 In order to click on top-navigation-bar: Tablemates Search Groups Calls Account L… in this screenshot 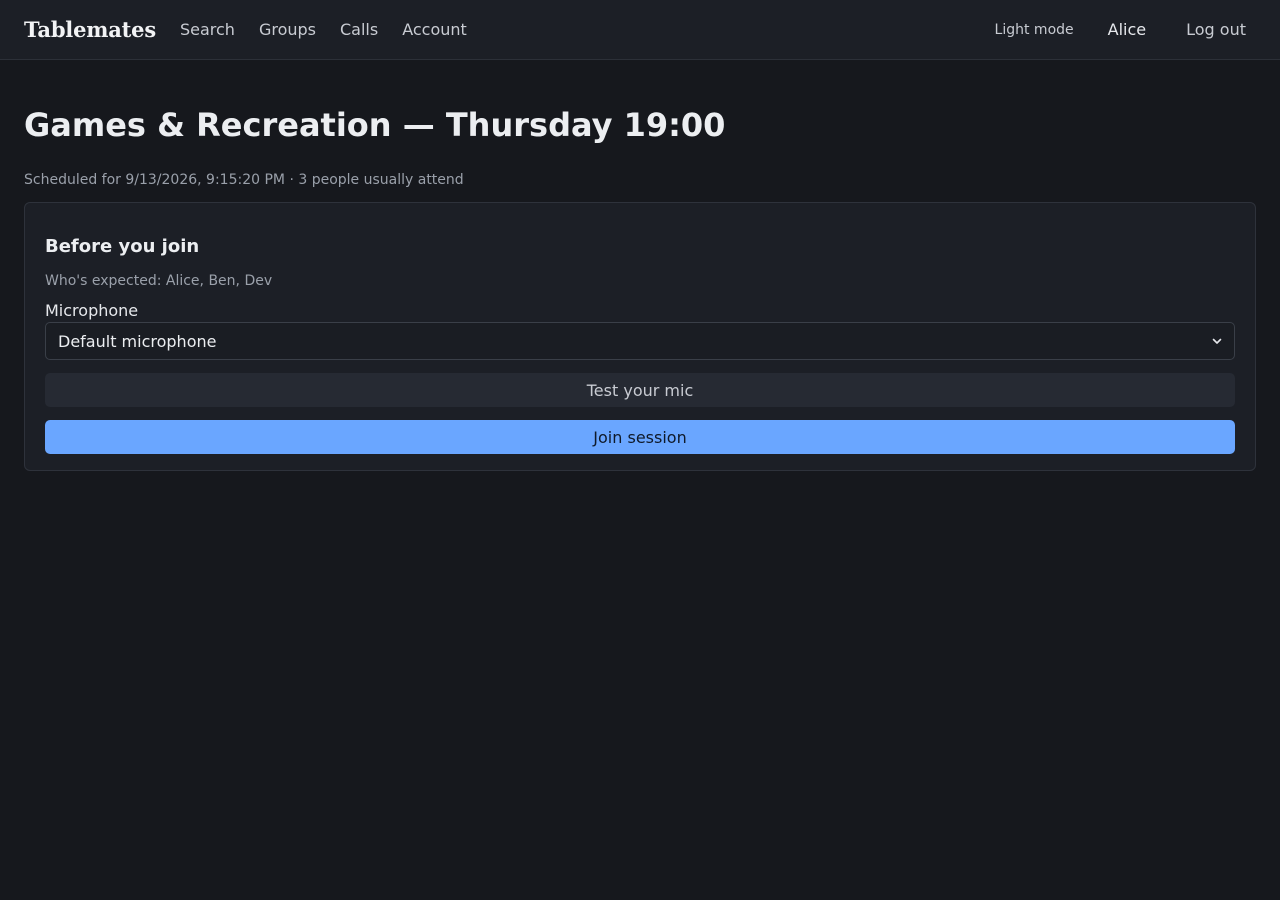, I will do `click(640, 30)`.